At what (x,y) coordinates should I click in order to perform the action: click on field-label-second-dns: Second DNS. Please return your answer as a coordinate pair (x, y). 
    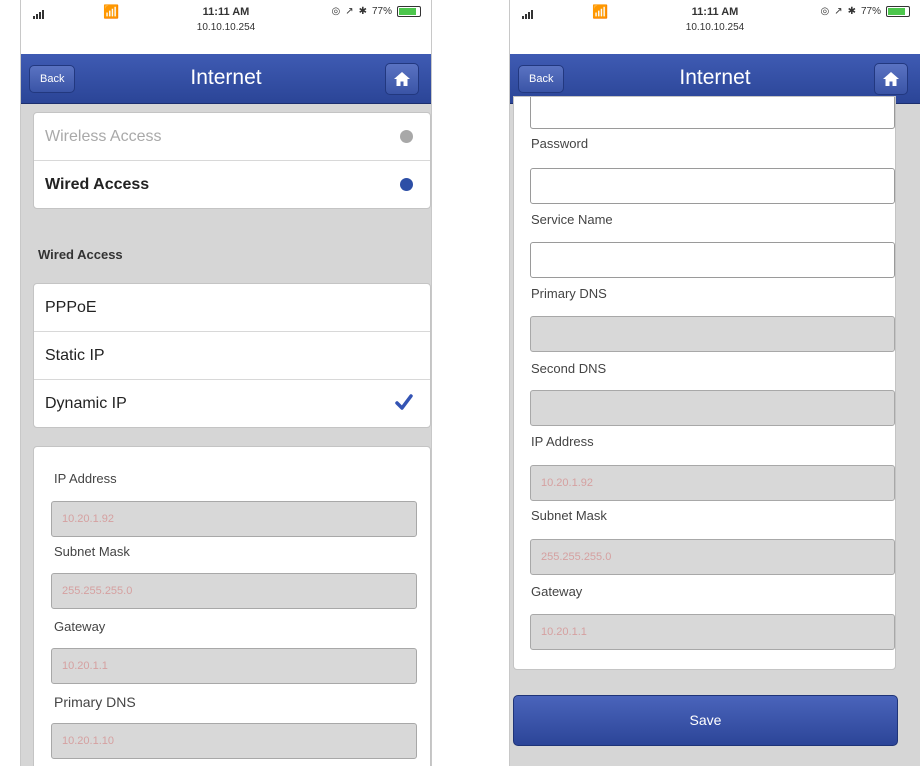
    Looking at the image, I should click on (569, 368).